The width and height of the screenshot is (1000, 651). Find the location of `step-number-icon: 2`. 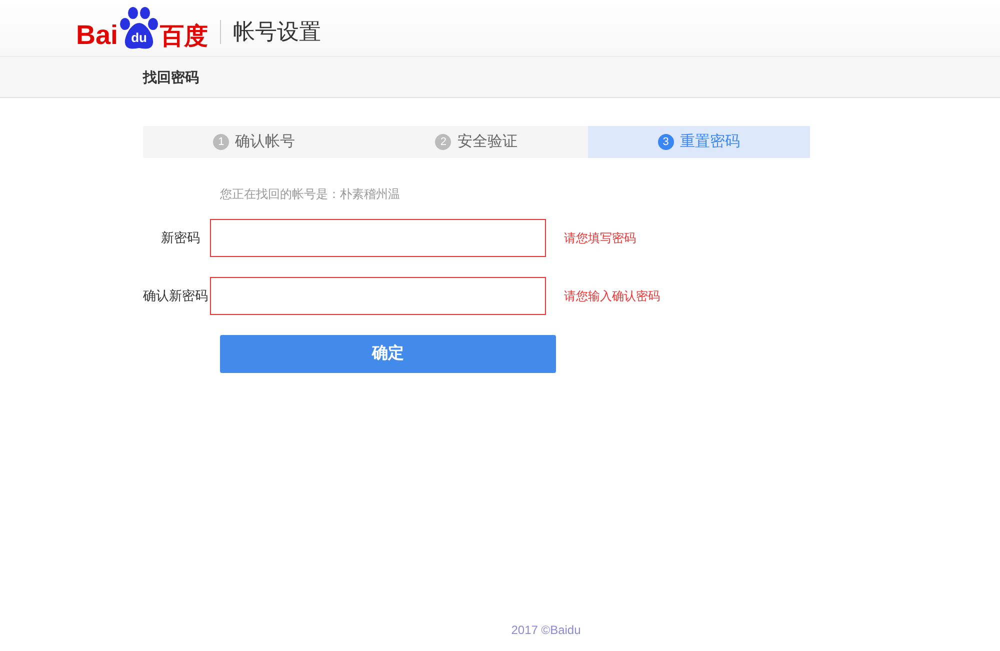

step-number-icon: 2 is located at coordinates (443, 142).